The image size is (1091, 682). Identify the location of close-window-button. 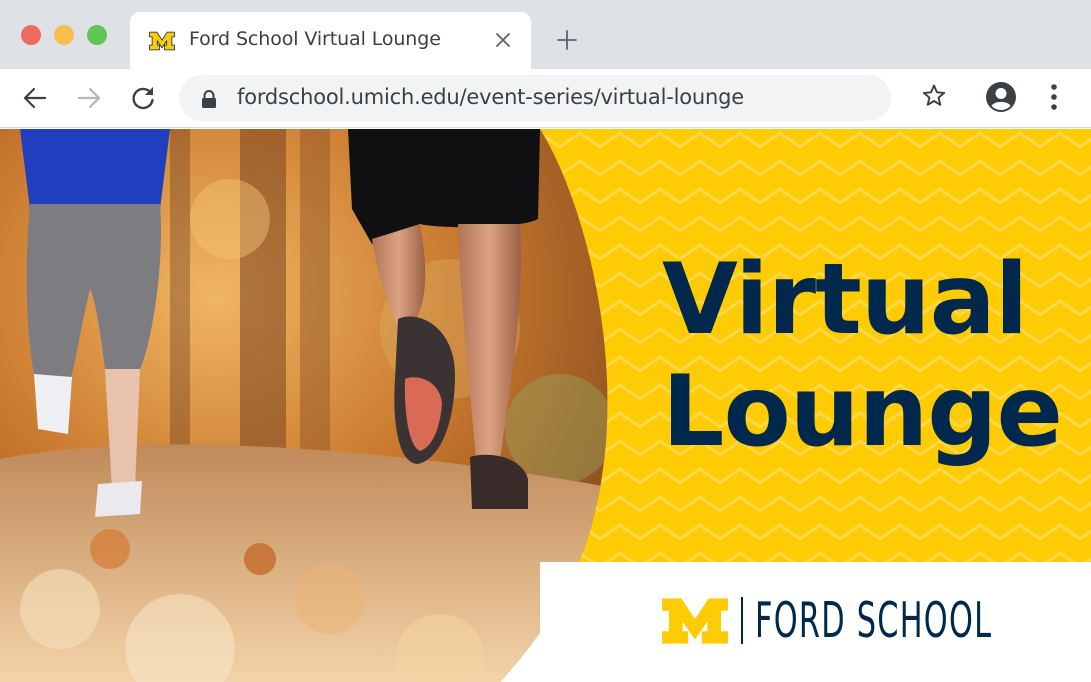
(31, 35).